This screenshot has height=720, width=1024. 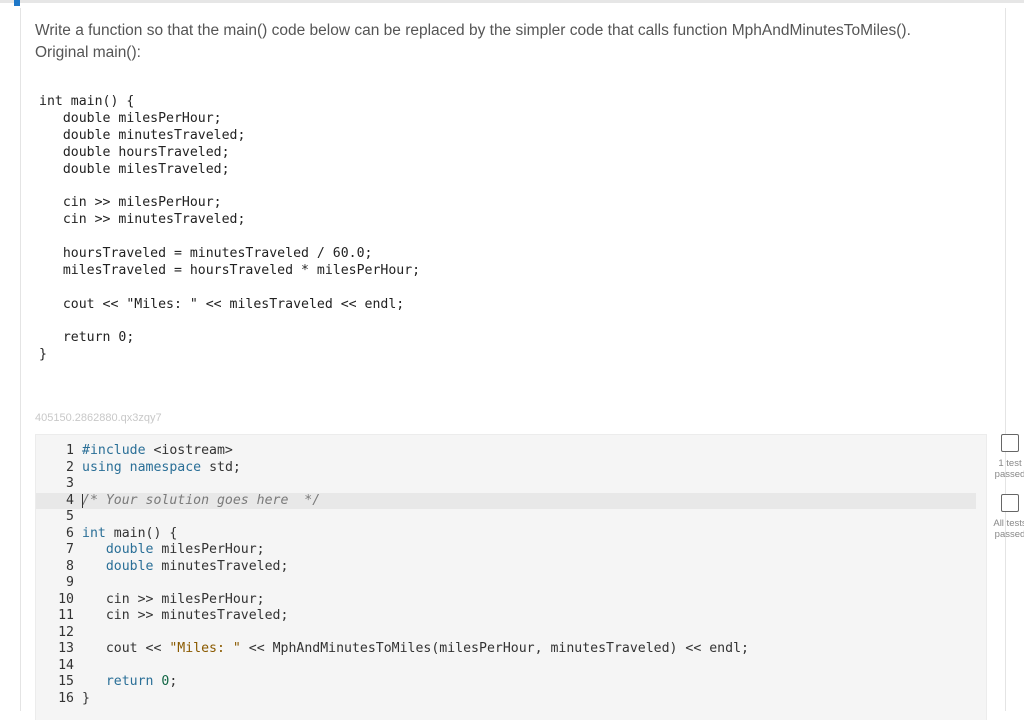 I want to click on line-code: cin >> minutesTraveled;, so click(x=185, y=616).